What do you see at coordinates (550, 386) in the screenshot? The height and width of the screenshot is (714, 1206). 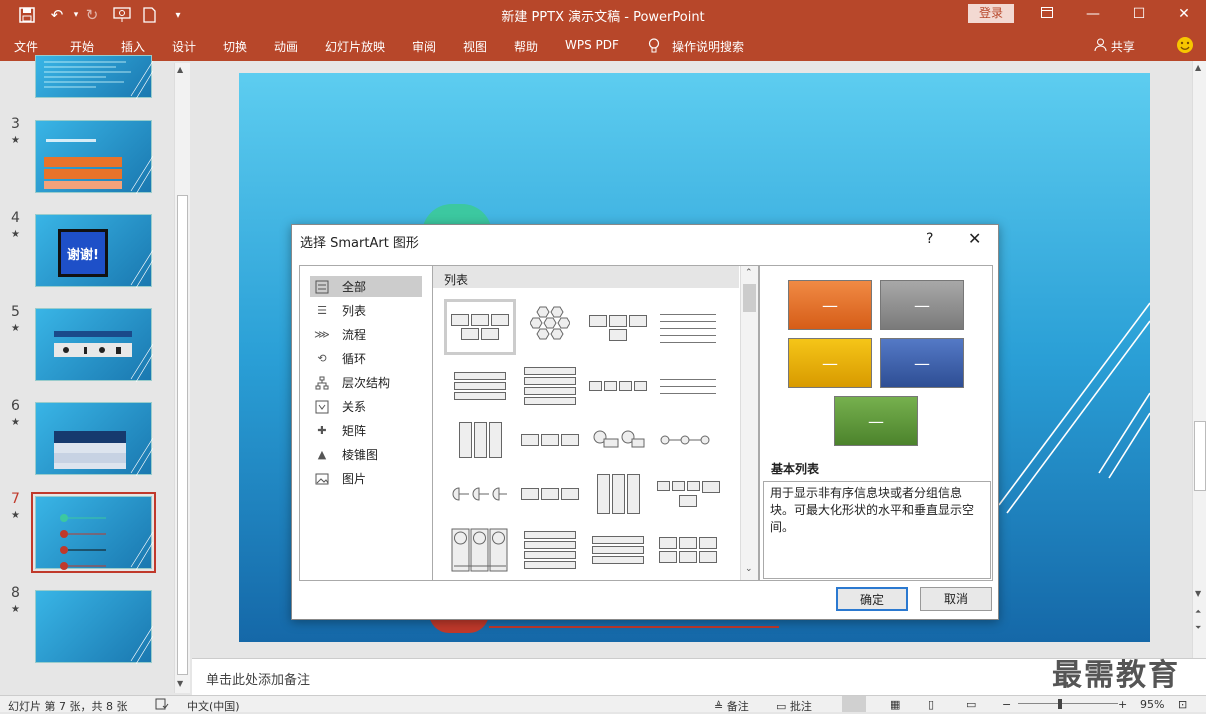 I see `layout-vertical-bullet-list` at bounding box center [550, 386].